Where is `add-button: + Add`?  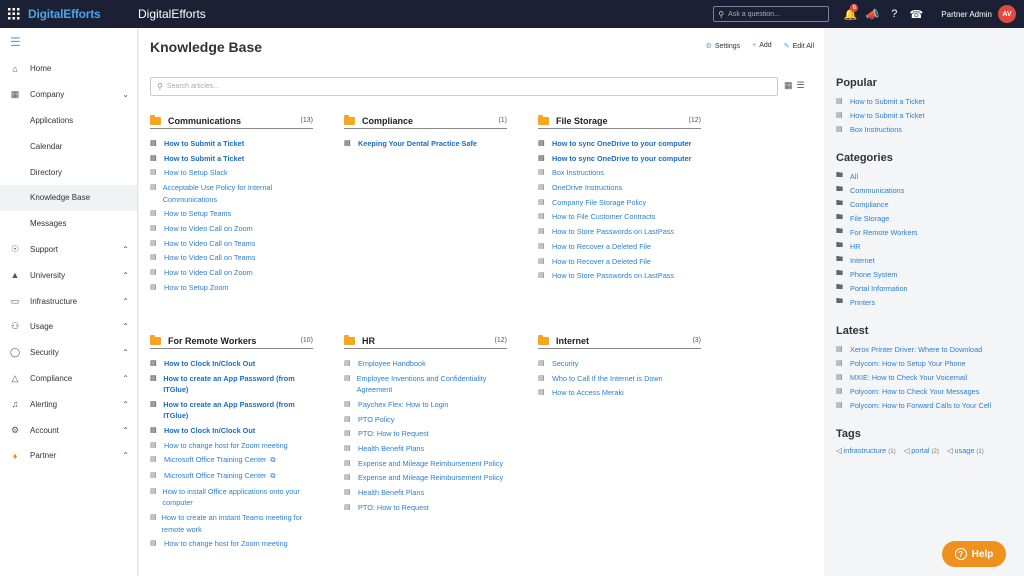 add-button: + Add is located at coordinates (762, 46).